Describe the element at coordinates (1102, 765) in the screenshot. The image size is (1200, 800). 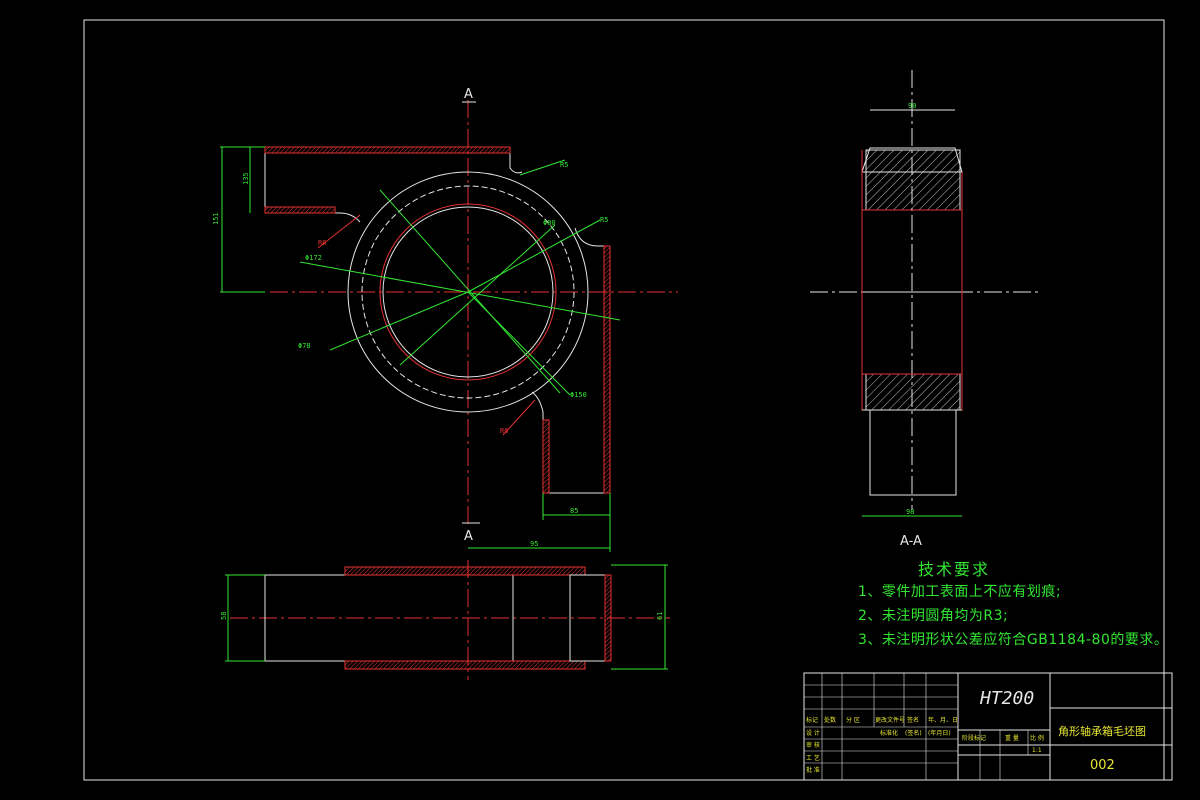
I see `drawing-number: 002` at that location.